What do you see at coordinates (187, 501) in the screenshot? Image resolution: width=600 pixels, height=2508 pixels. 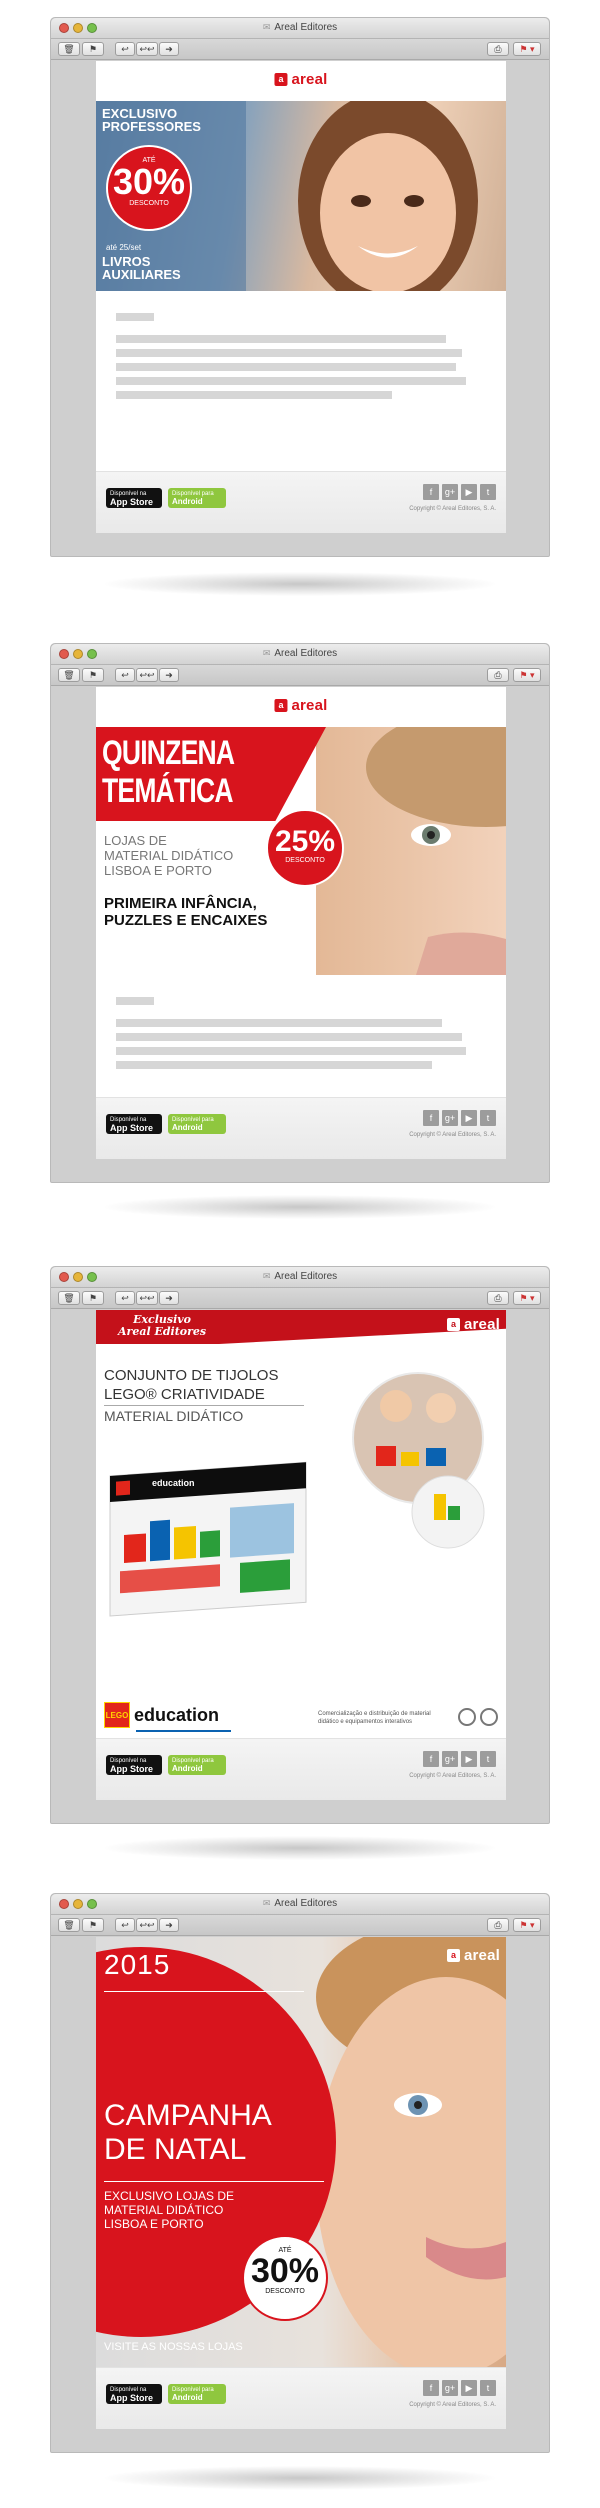 I see `android-main: Android` at bounding box center [187, 501].